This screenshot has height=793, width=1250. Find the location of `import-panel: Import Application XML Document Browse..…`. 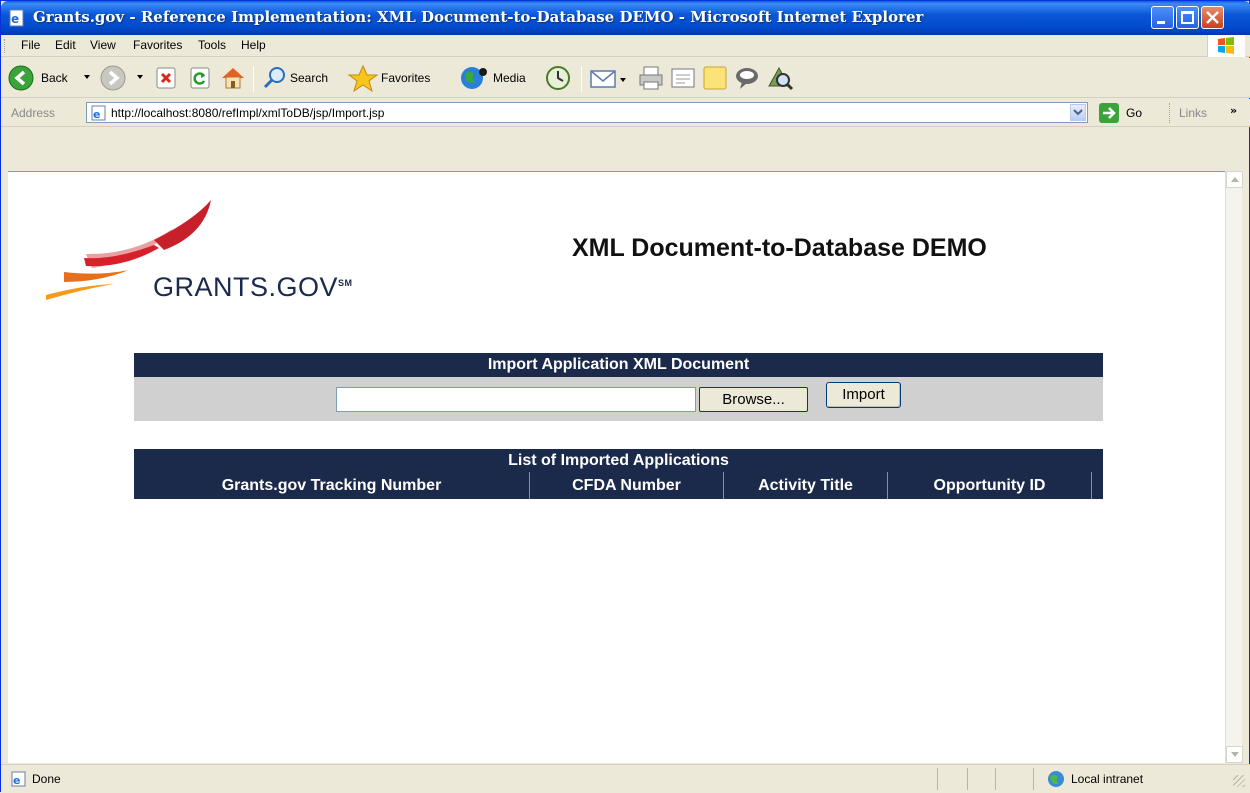

import-panel: Import Application XML Document Browse..… is located at coordinates (618, 387).